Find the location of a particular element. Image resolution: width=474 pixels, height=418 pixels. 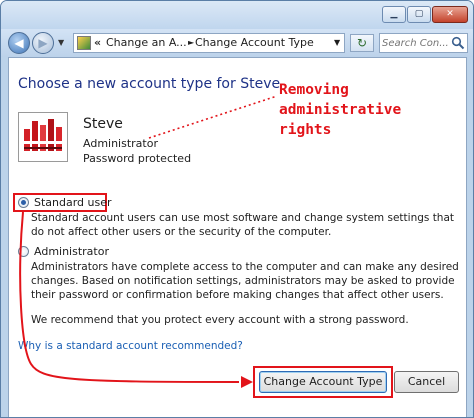

back-arrow-icon: ◀ is located at coordinates (19, 43).